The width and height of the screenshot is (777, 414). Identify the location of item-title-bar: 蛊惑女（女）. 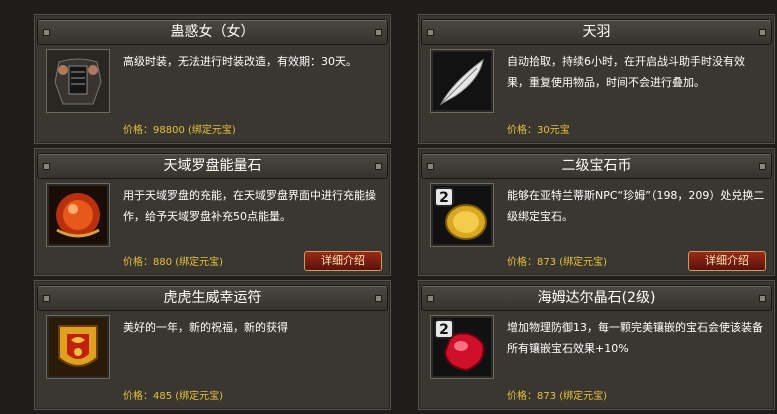
(212, 32).